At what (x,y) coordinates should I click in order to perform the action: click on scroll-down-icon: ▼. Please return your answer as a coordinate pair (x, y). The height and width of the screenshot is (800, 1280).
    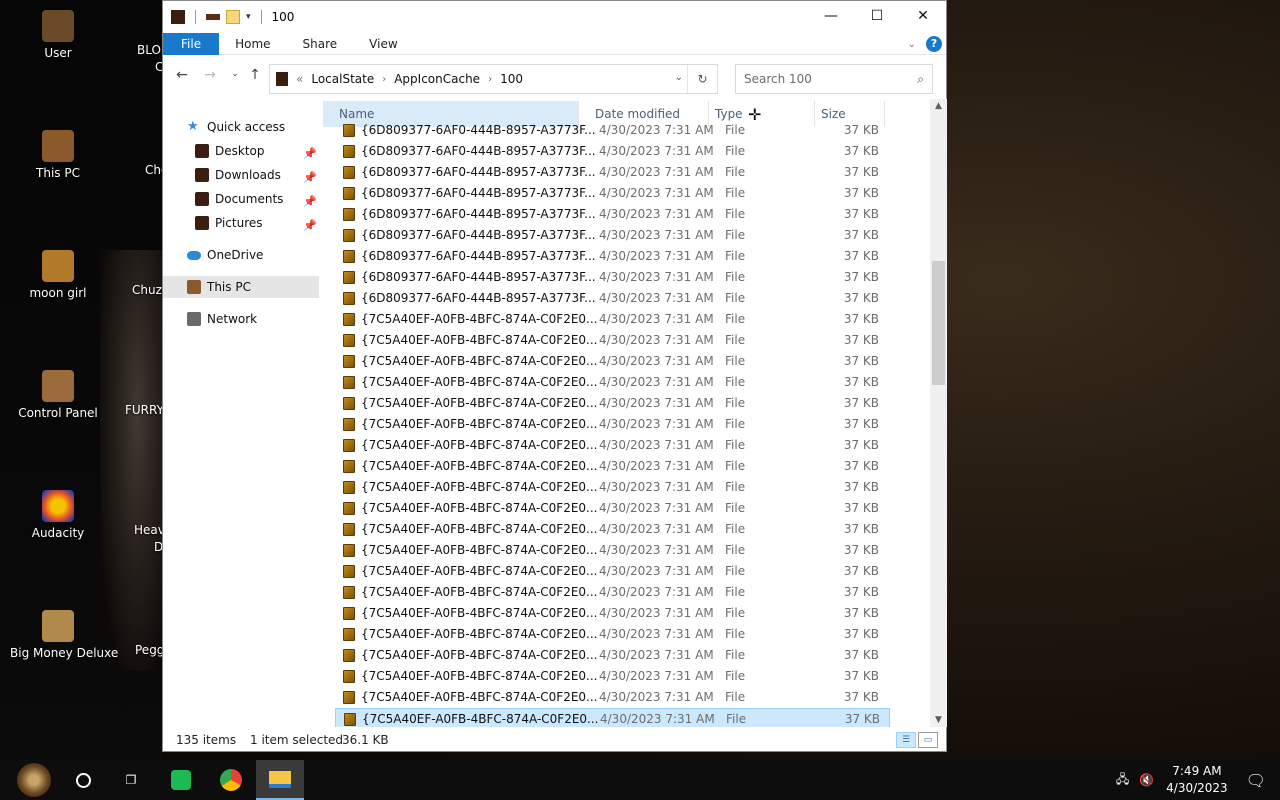
    Looking at the image, I should click on (938, 720).